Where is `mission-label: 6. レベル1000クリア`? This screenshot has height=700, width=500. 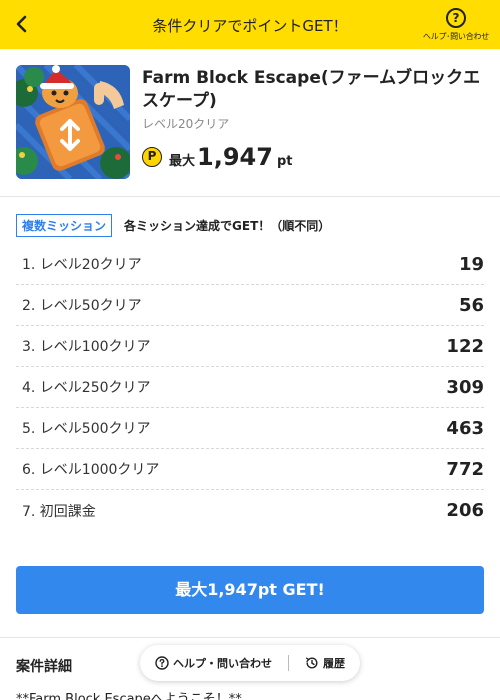 mission-label: 6. レベル1000クリア is located at coordinates (91, 470).